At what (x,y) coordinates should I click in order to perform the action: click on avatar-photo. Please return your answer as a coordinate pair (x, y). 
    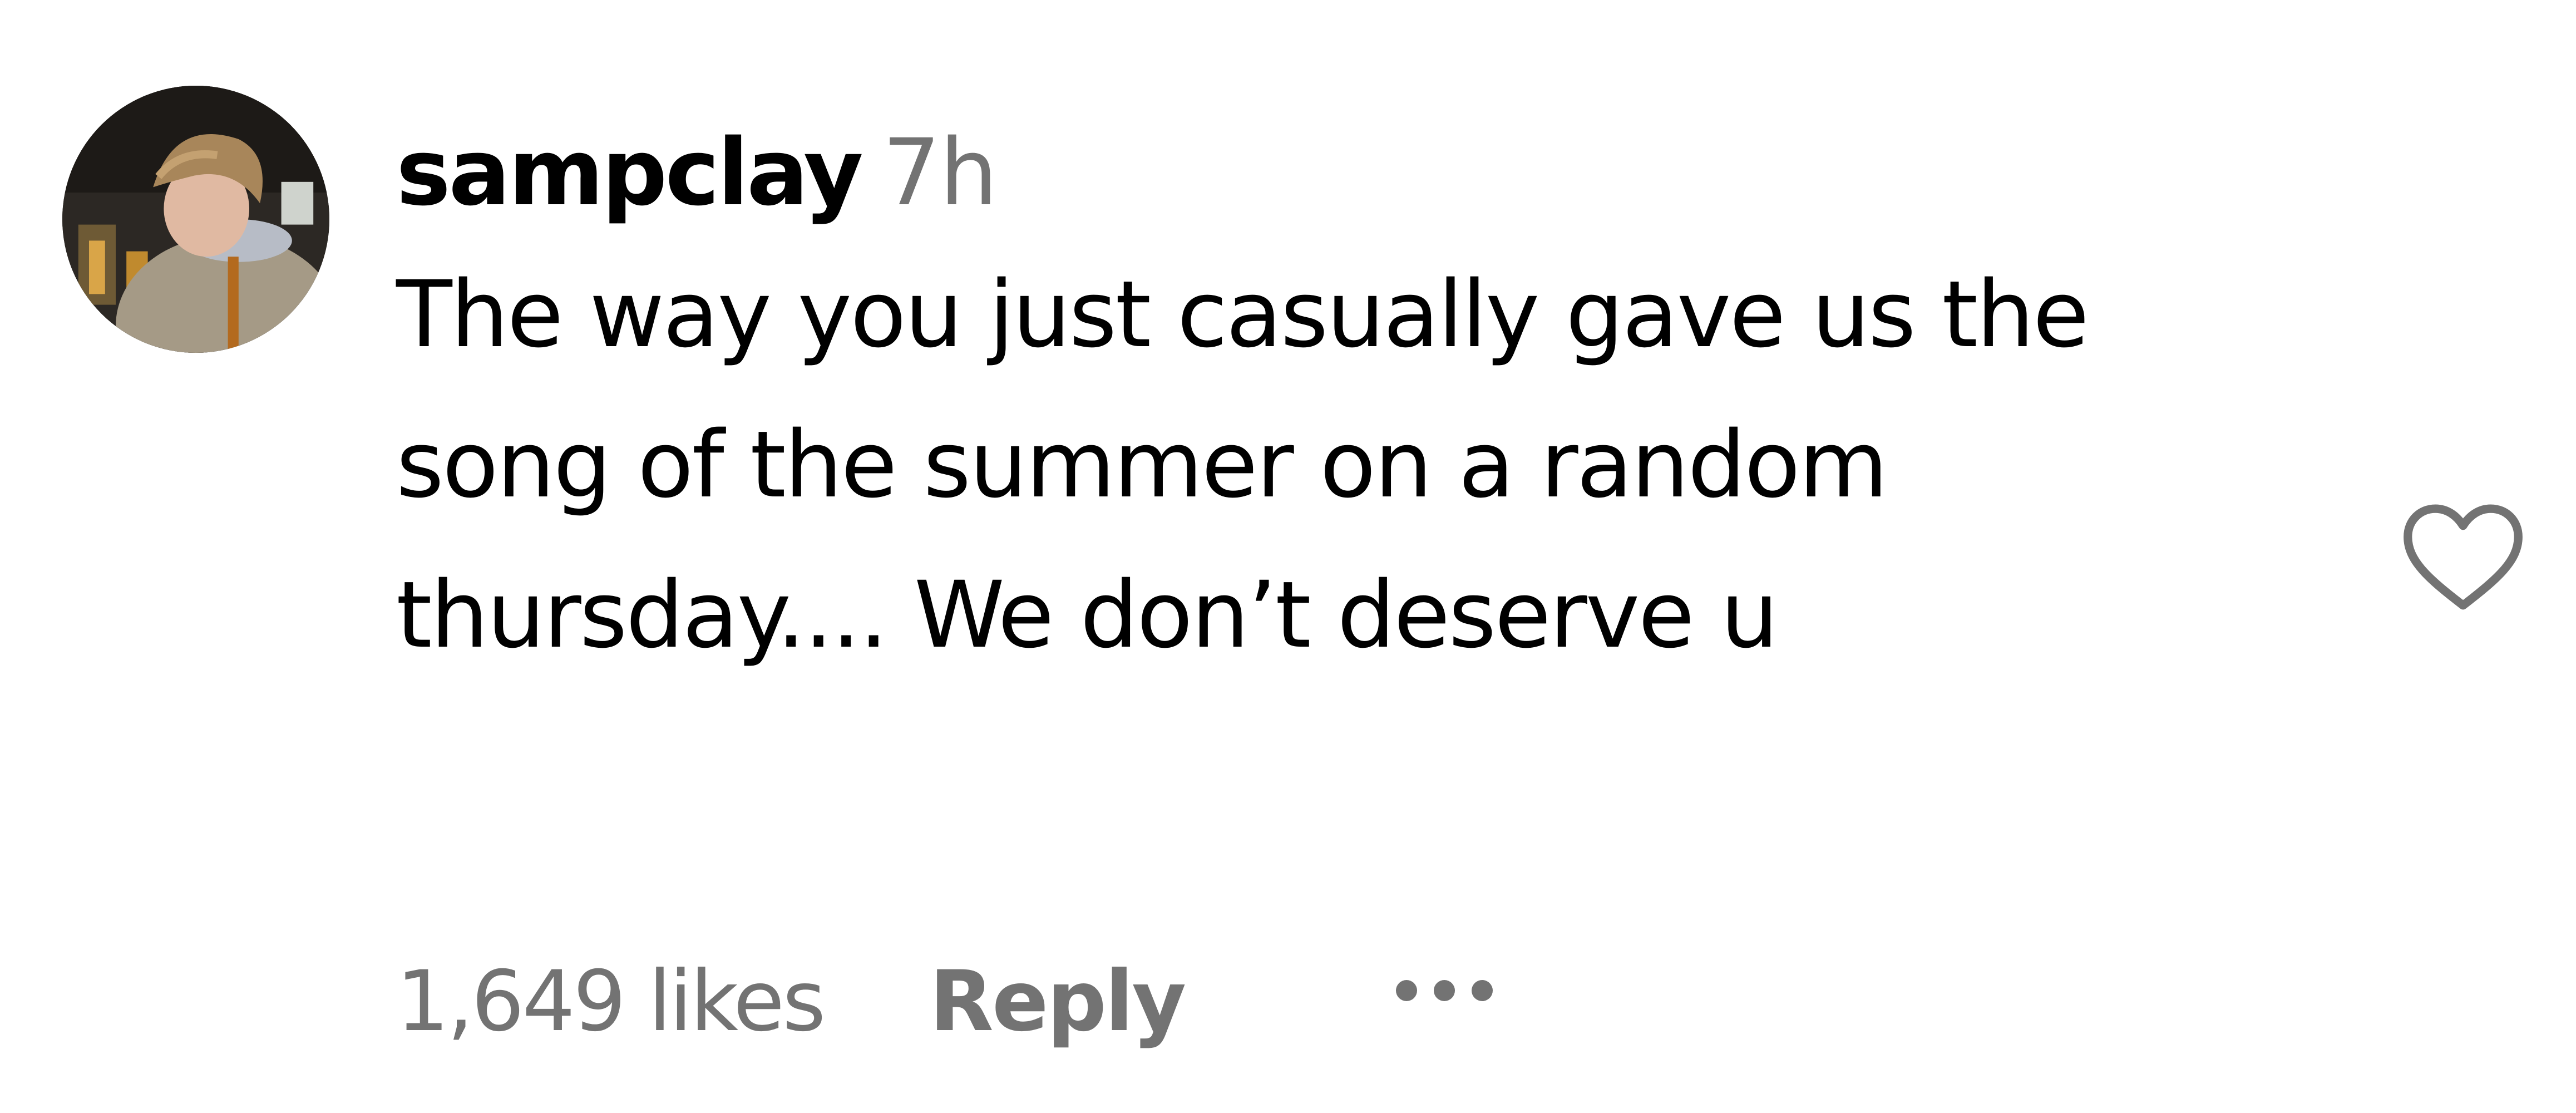
    Looking at the image, I should click on (195, 219).